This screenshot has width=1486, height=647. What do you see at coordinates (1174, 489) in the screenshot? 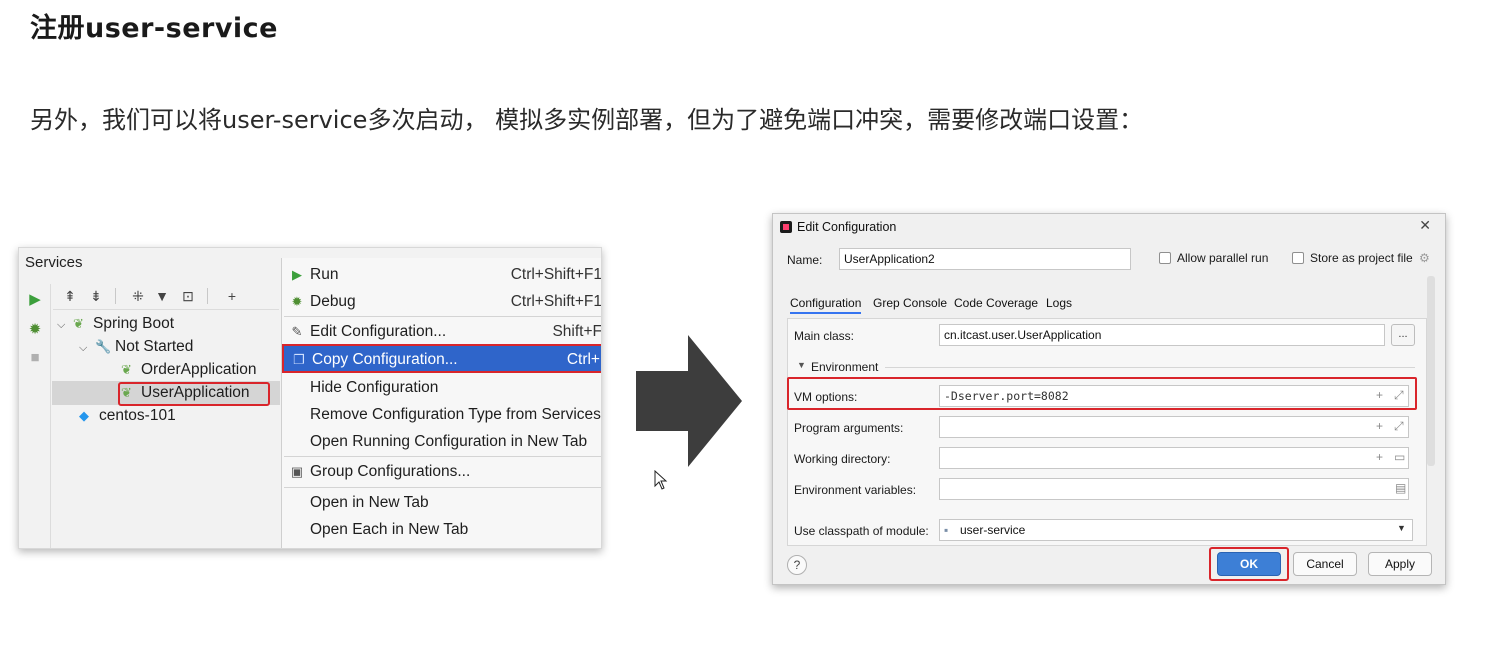
I see `environment-variables-field` at bounding box center [1174, 489].